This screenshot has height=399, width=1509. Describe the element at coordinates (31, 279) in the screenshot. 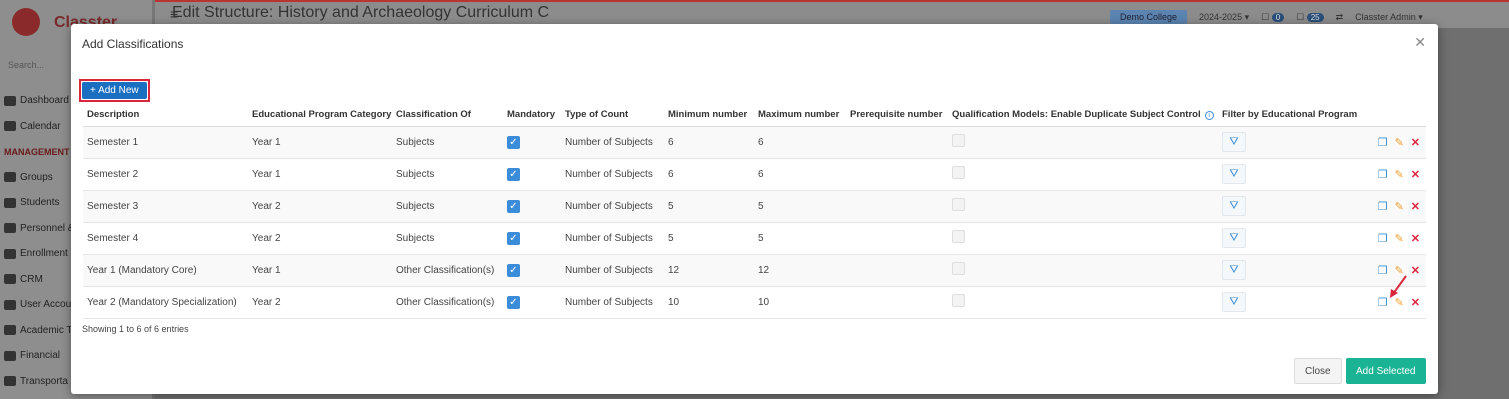

I see `sidebar-item-label: CRM` at that location.